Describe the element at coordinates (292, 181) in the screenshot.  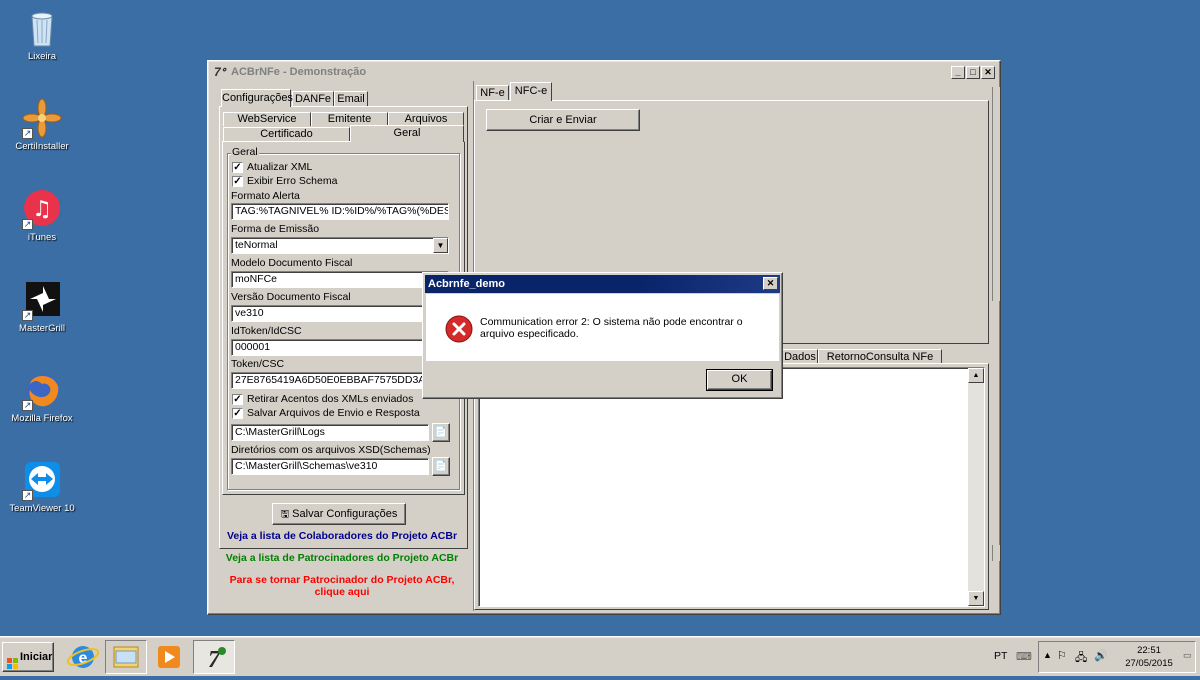
I see `exibir-erro-schema-label: Exibir Erro Schema` at that location.